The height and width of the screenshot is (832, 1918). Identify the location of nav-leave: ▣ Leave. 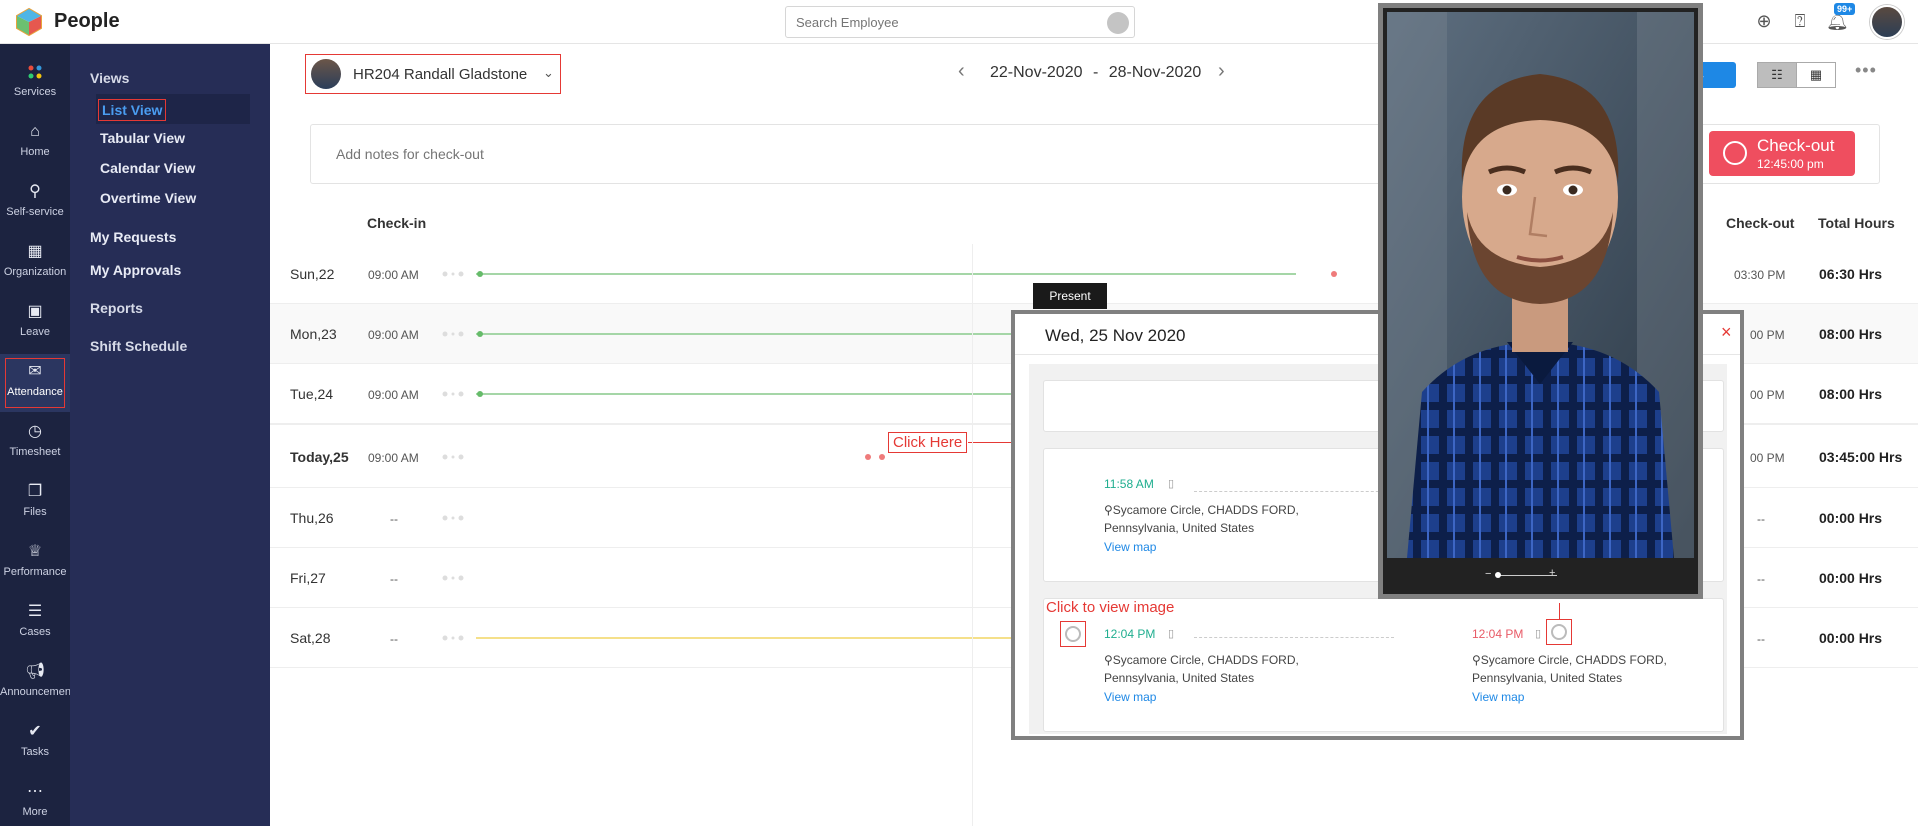
(35, 323).